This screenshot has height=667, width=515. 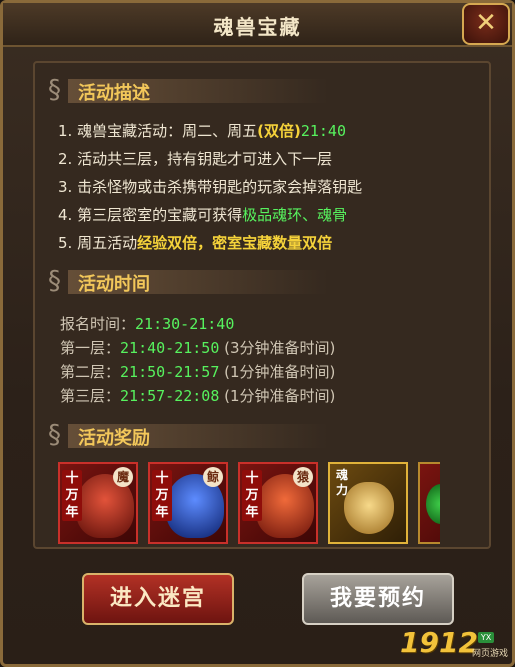 What do you see at coordinates (170, 396) in the screenshot?
I see `schedule-time: 21:57-22:08` at bounding box center [170, 396].